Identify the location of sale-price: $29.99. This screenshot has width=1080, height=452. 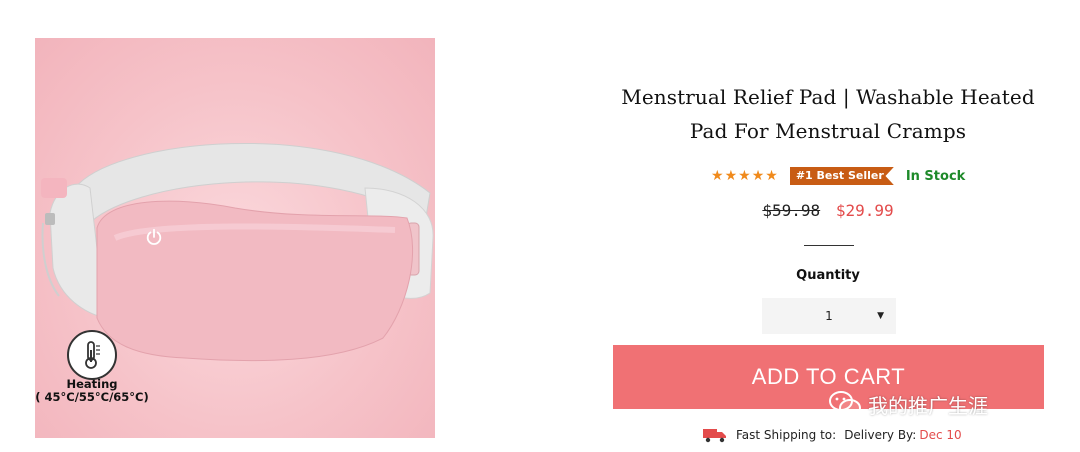
(864, 210).